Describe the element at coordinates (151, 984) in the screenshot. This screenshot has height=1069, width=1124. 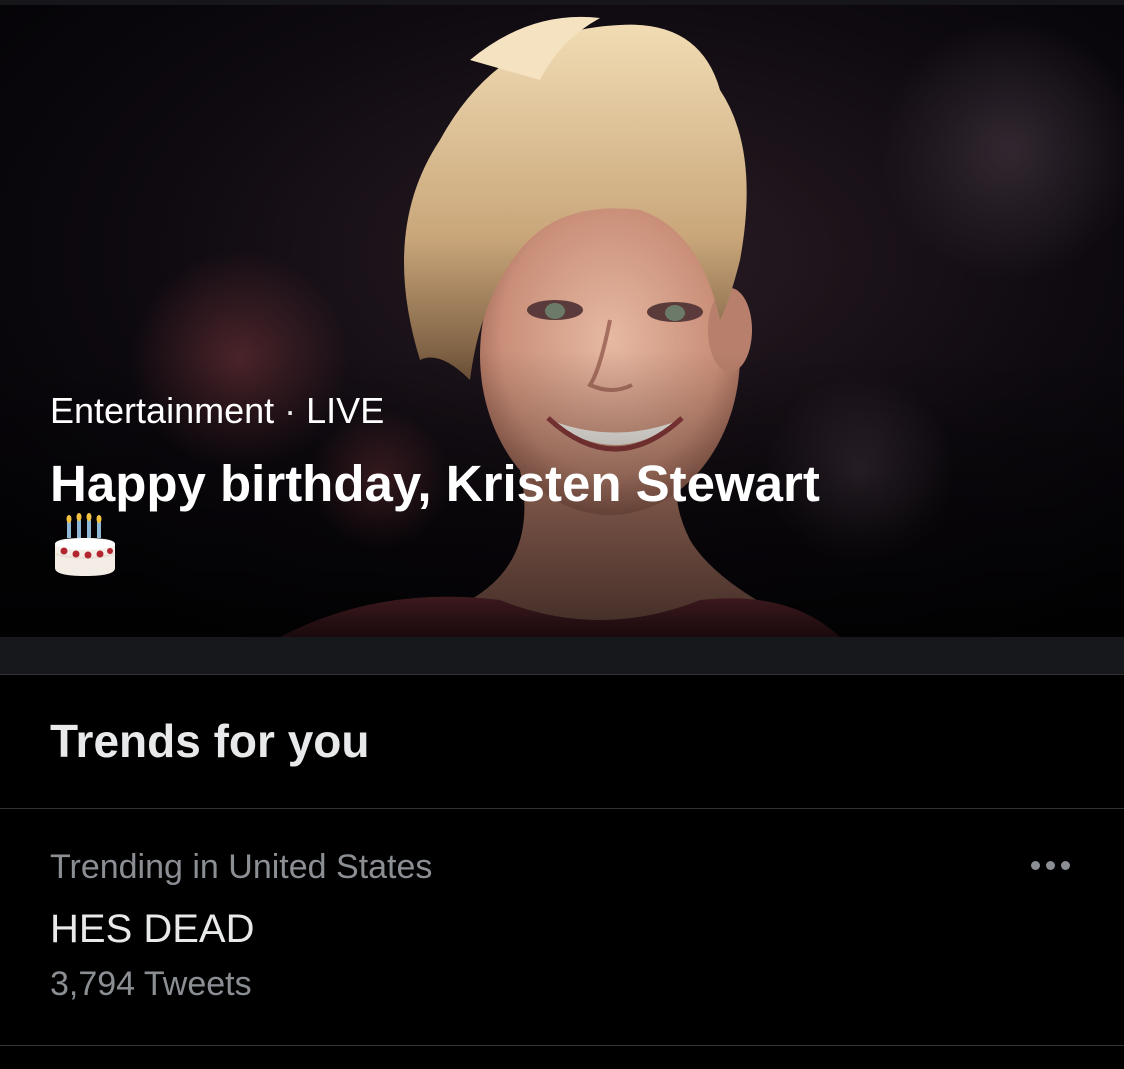
I see `trend-tweet-count: 3,794 Tweets` at that location.